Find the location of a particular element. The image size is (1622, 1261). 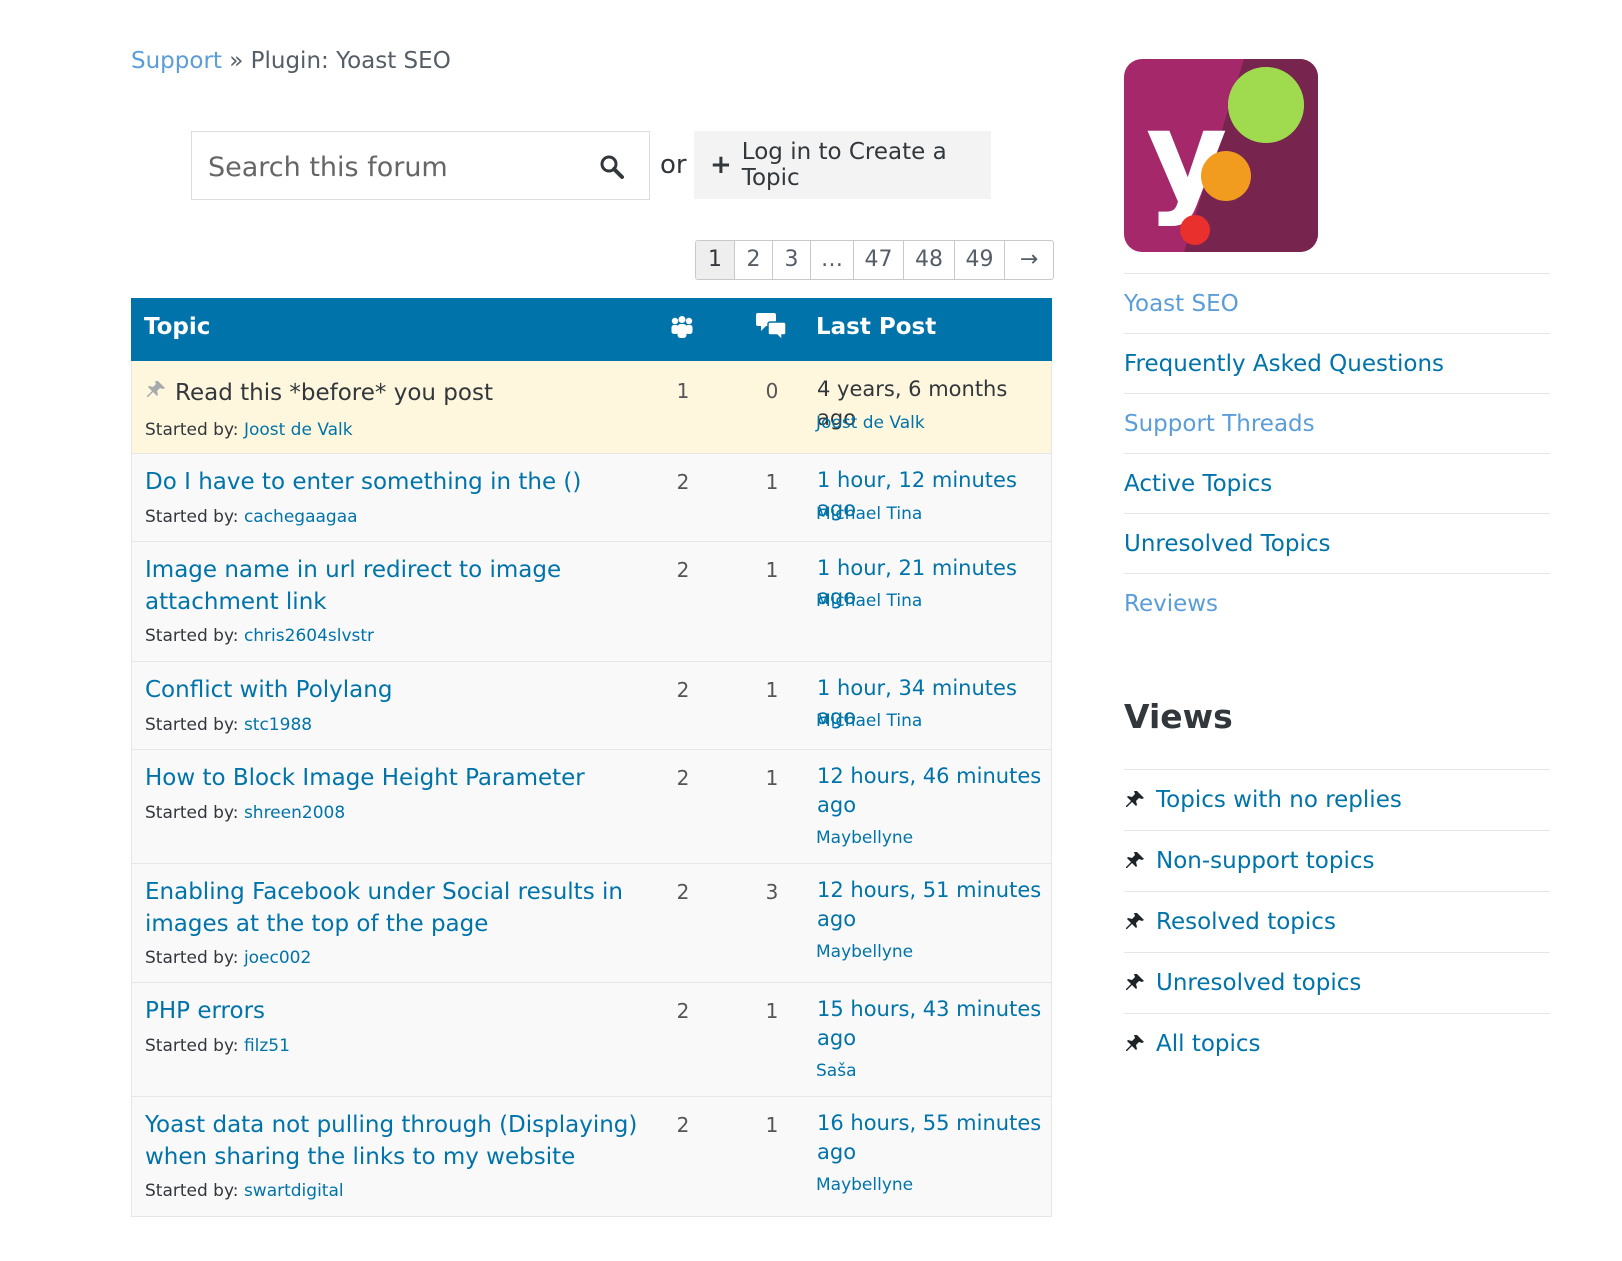

view-item-label: Topics with no replies is located at coordinates (1279, 800).